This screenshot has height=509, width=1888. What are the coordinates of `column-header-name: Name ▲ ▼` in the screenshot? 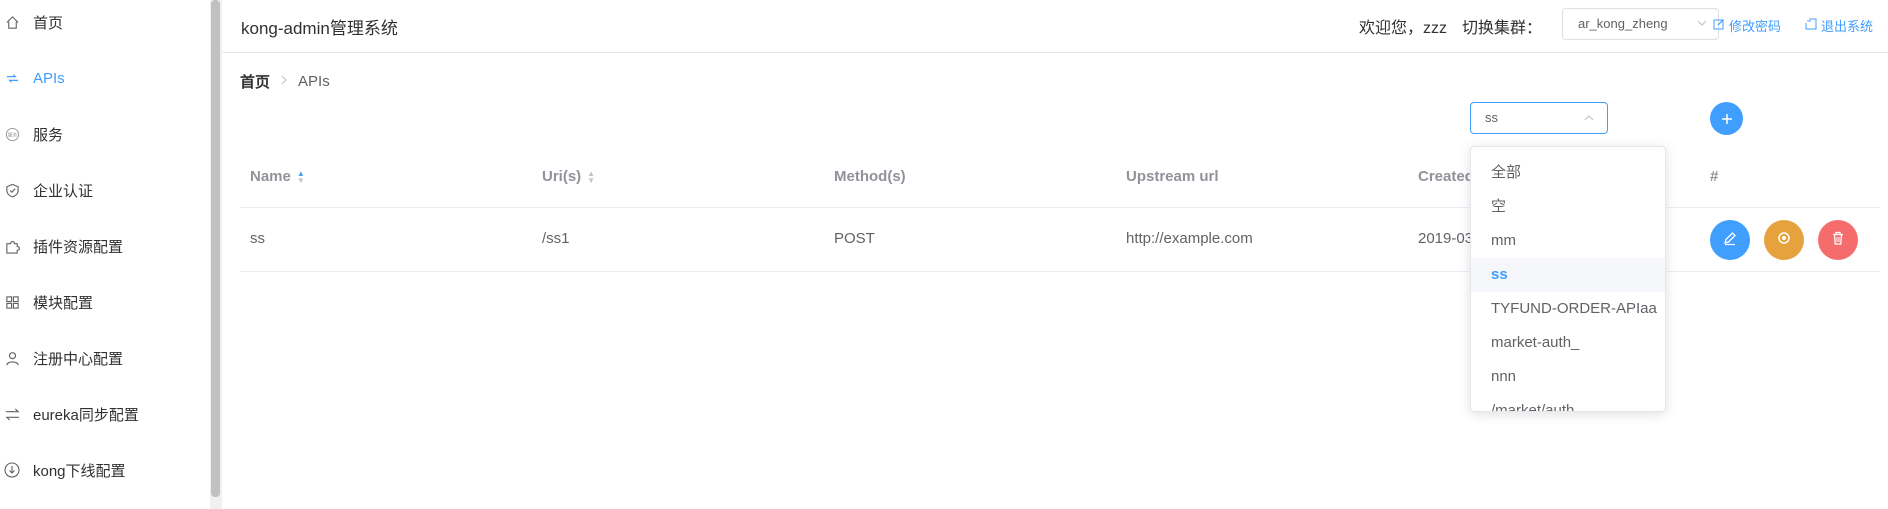 It's located at (277, 176).